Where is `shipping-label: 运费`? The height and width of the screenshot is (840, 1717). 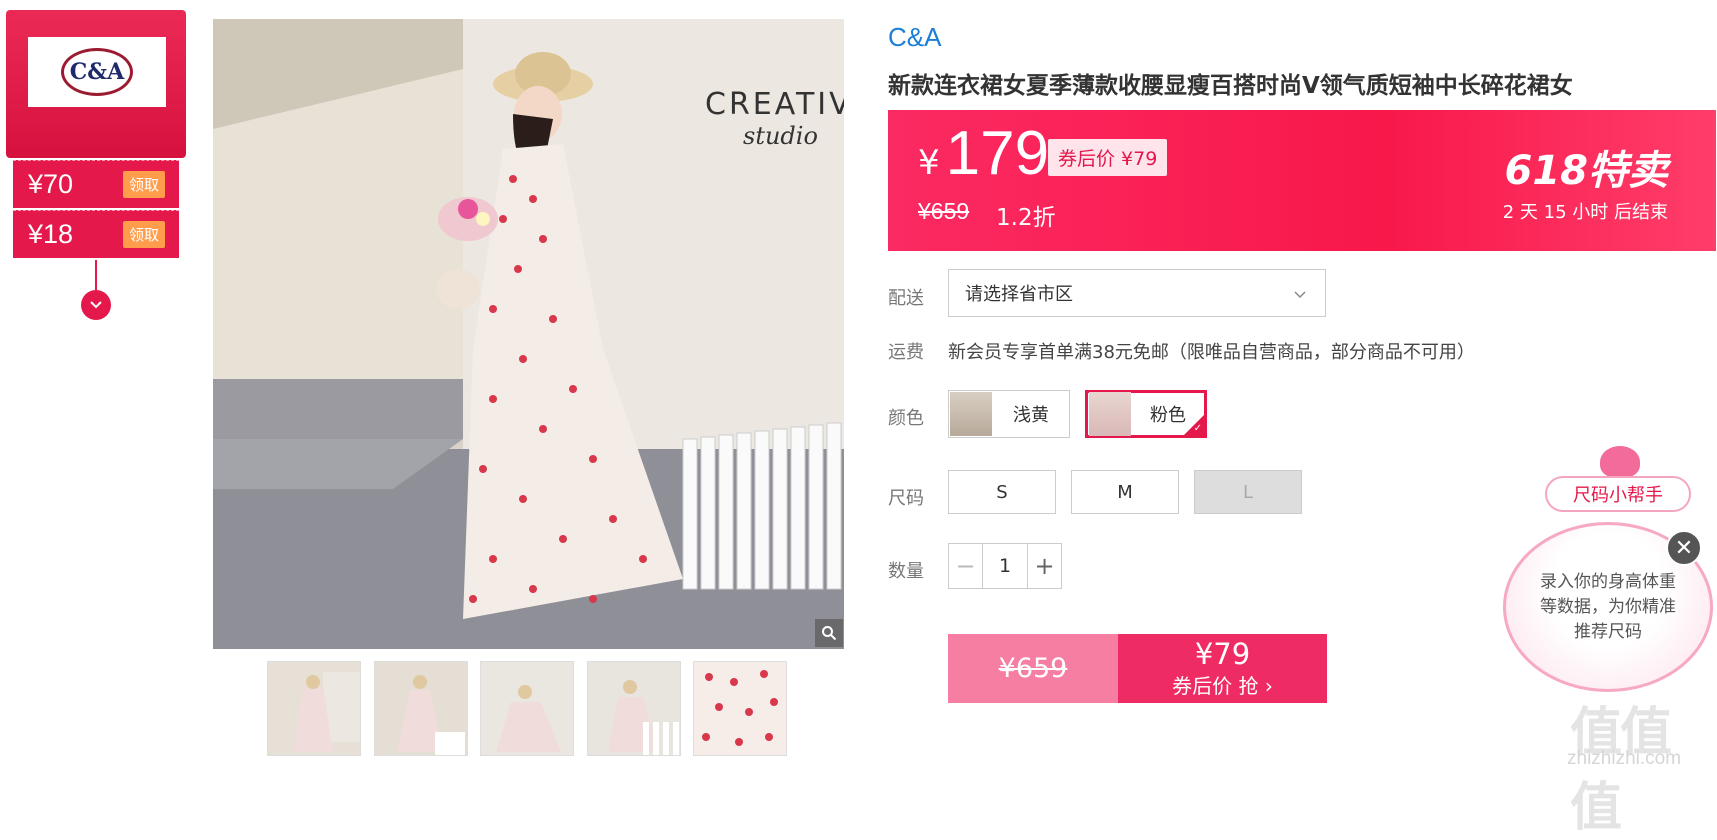
shipping-label: 运费 is located at coordinates (906, 352).